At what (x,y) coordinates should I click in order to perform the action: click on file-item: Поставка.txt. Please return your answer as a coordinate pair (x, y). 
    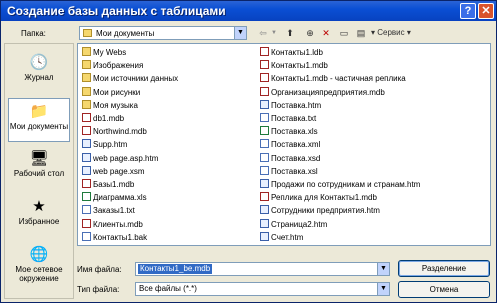
    Looking at the image, I should click on (288, 118).